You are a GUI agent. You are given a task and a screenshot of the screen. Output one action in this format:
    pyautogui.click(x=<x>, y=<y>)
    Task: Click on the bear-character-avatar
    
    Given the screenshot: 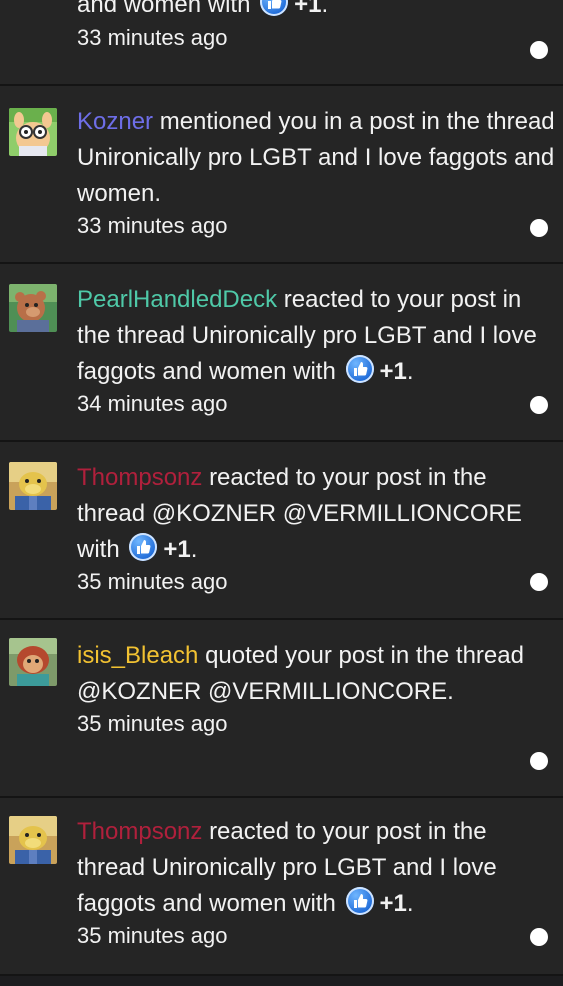 What is the action you would take?
    pyautogui.click(x=33, y=308)
    